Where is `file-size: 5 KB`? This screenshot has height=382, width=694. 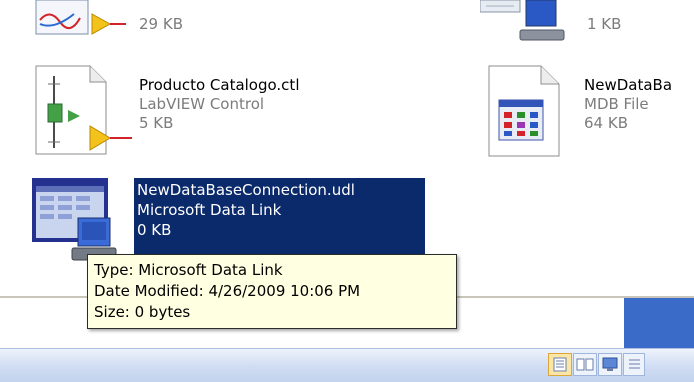
file-size: 5 KB is located at coordinates (156, 123).